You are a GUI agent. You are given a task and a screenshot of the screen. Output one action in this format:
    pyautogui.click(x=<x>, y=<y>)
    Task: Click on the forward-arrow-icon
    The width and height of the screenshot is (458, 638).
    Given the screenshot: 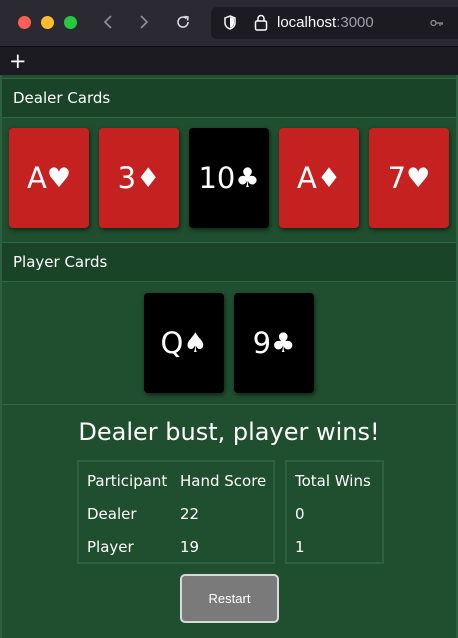 What is the action you would take?
    pyautogui.click(x=144, y=22)
    